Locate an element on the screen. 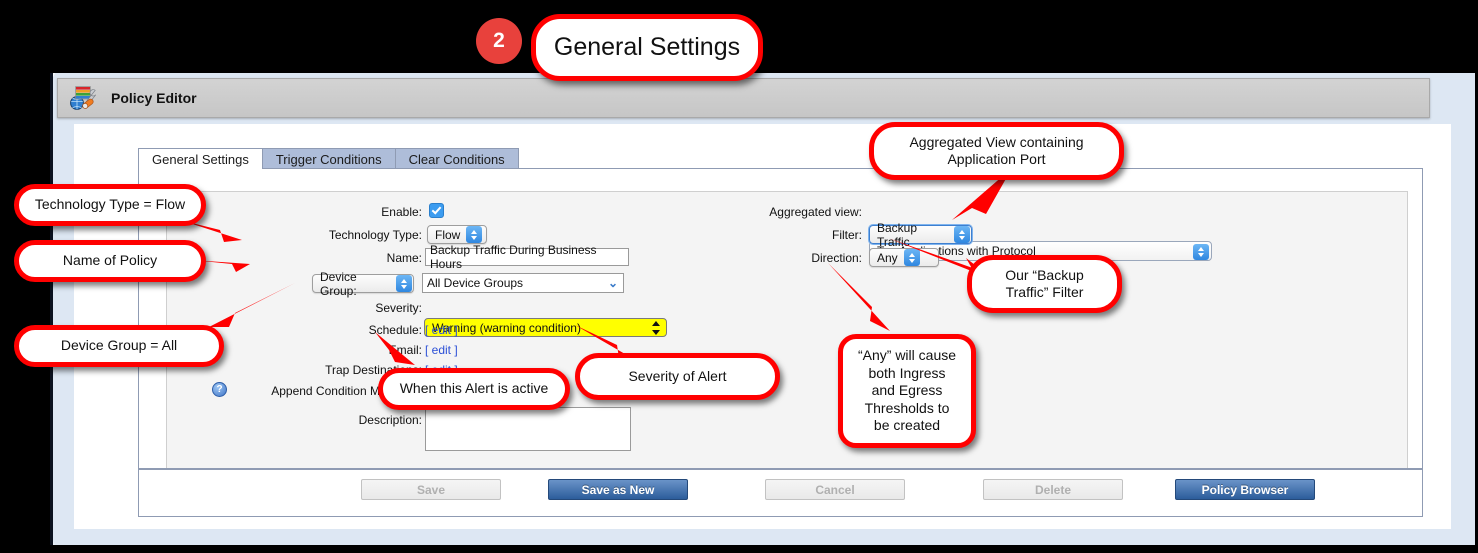  arrow-when-active is located at coordinates (410, 350).